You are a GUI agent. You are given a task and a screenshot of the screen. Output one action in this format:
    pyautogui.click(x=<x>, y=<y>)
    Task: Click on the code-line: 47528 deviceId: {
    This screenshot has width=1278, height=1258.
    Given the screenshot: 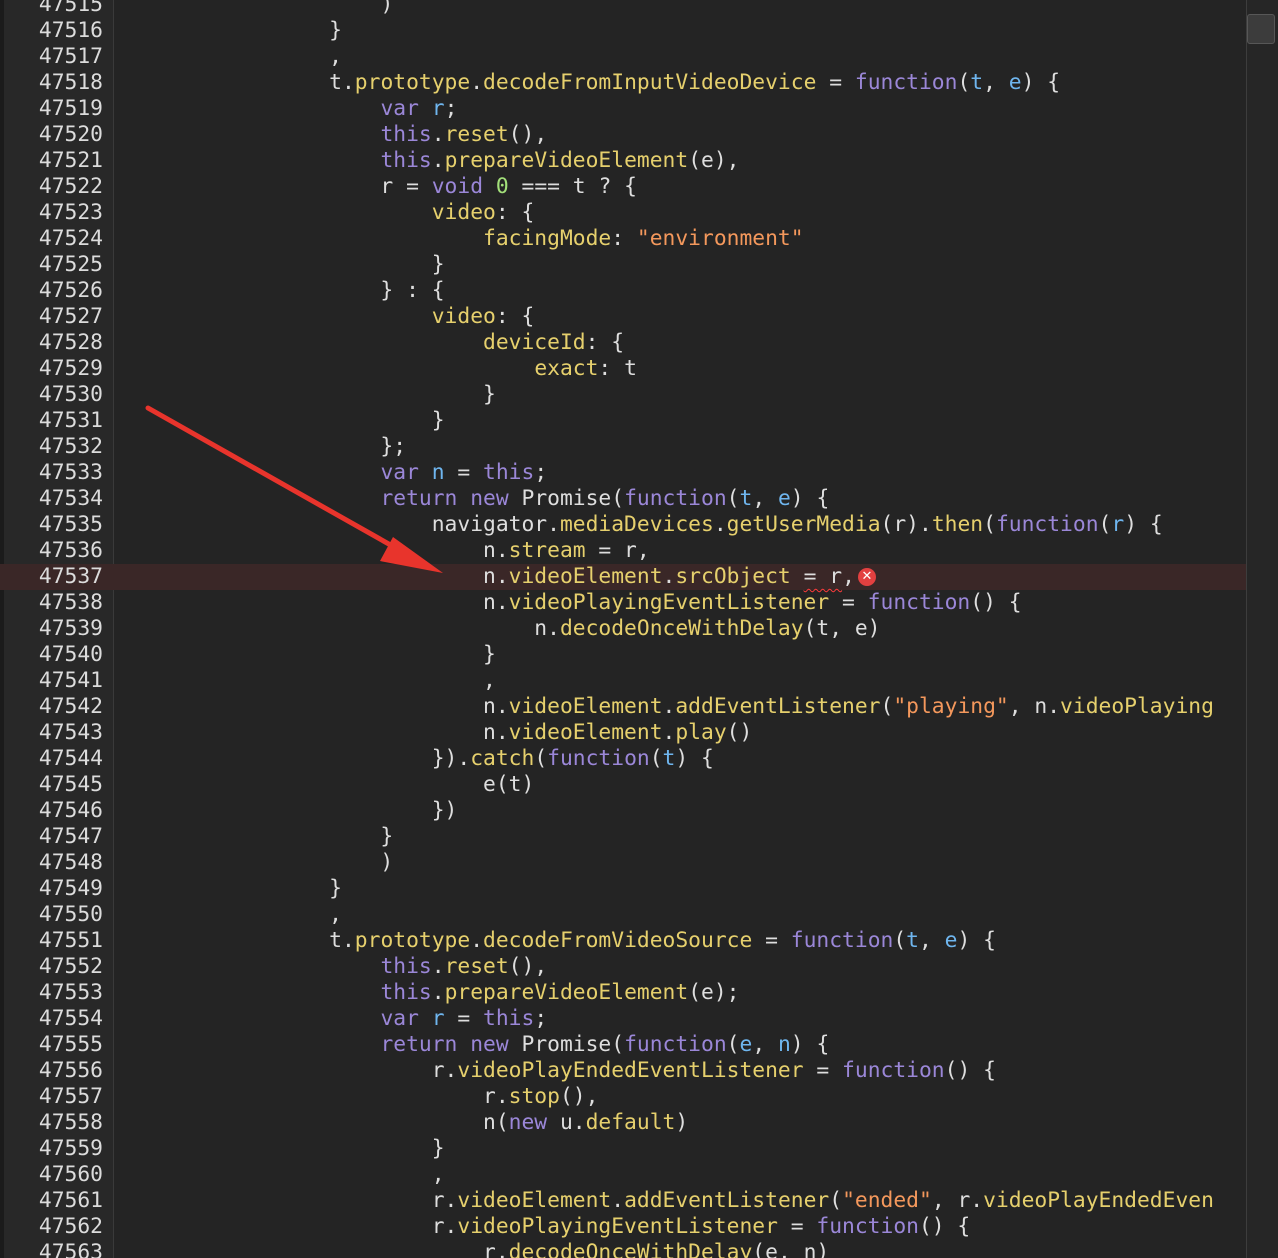 What is the action you would take?
    pyautogui.click(x=623, y=343)
    